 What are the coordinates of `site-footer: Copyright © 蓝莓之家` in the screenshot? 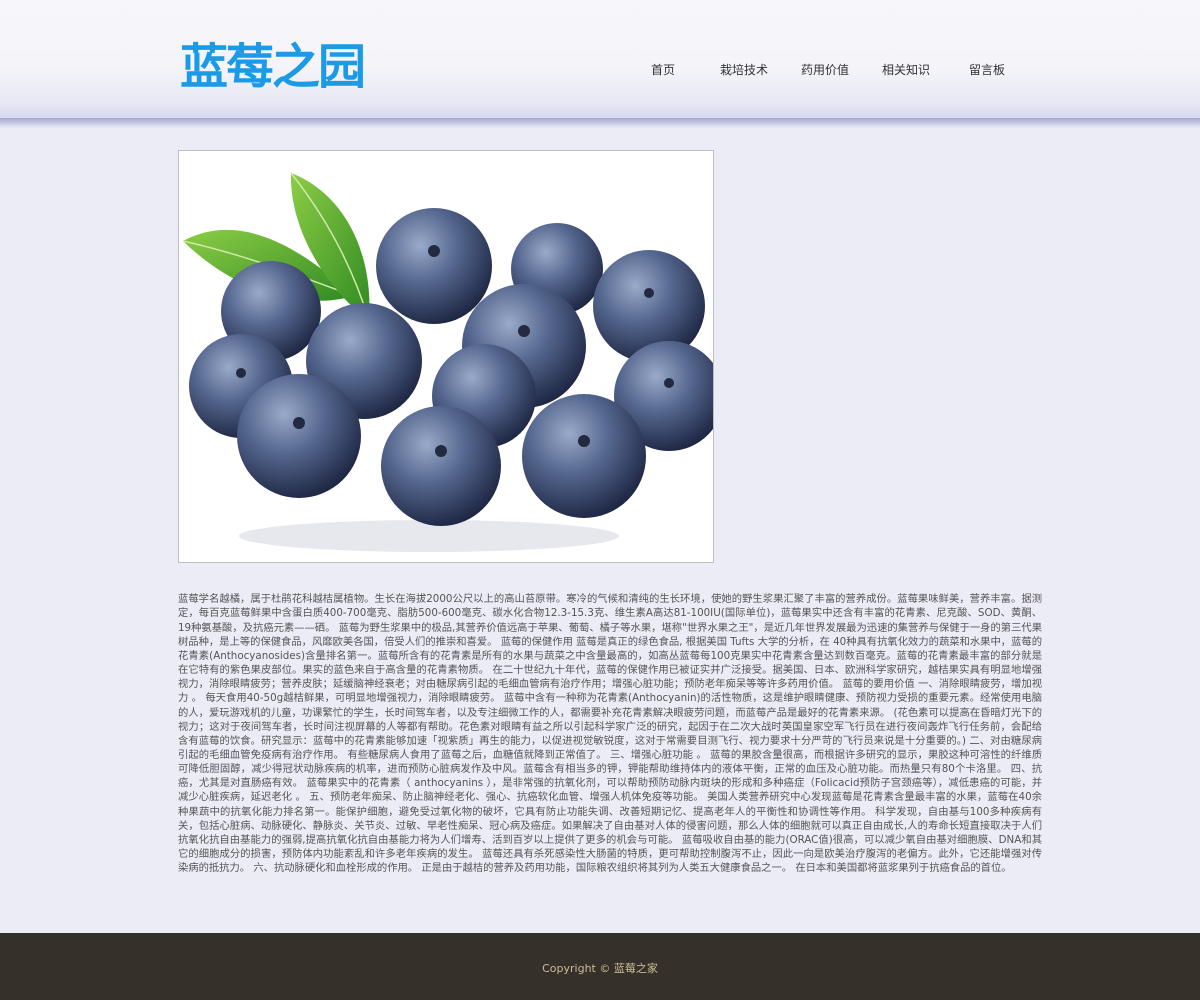 It's located at (600, 966).